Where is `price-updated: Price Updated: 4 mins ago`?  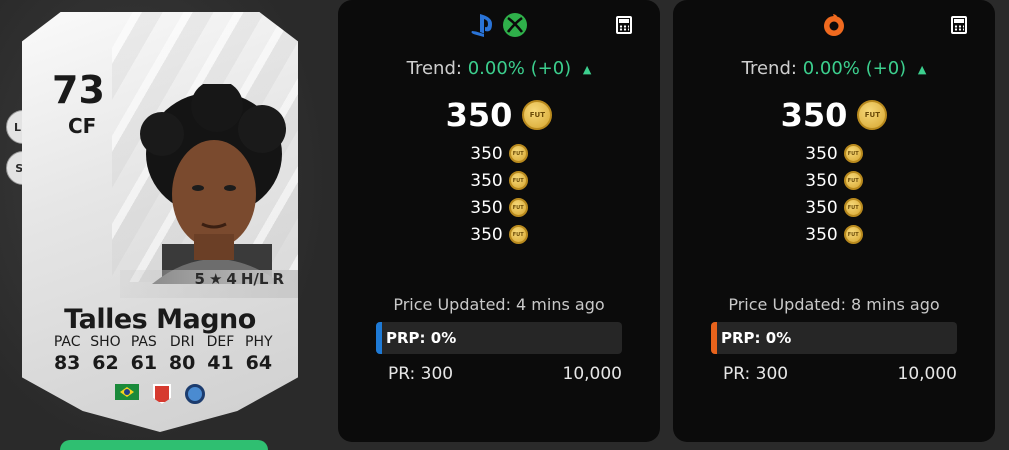 price-updated: Price Updated: 4 mins ago is located at coordinates (499, 304).